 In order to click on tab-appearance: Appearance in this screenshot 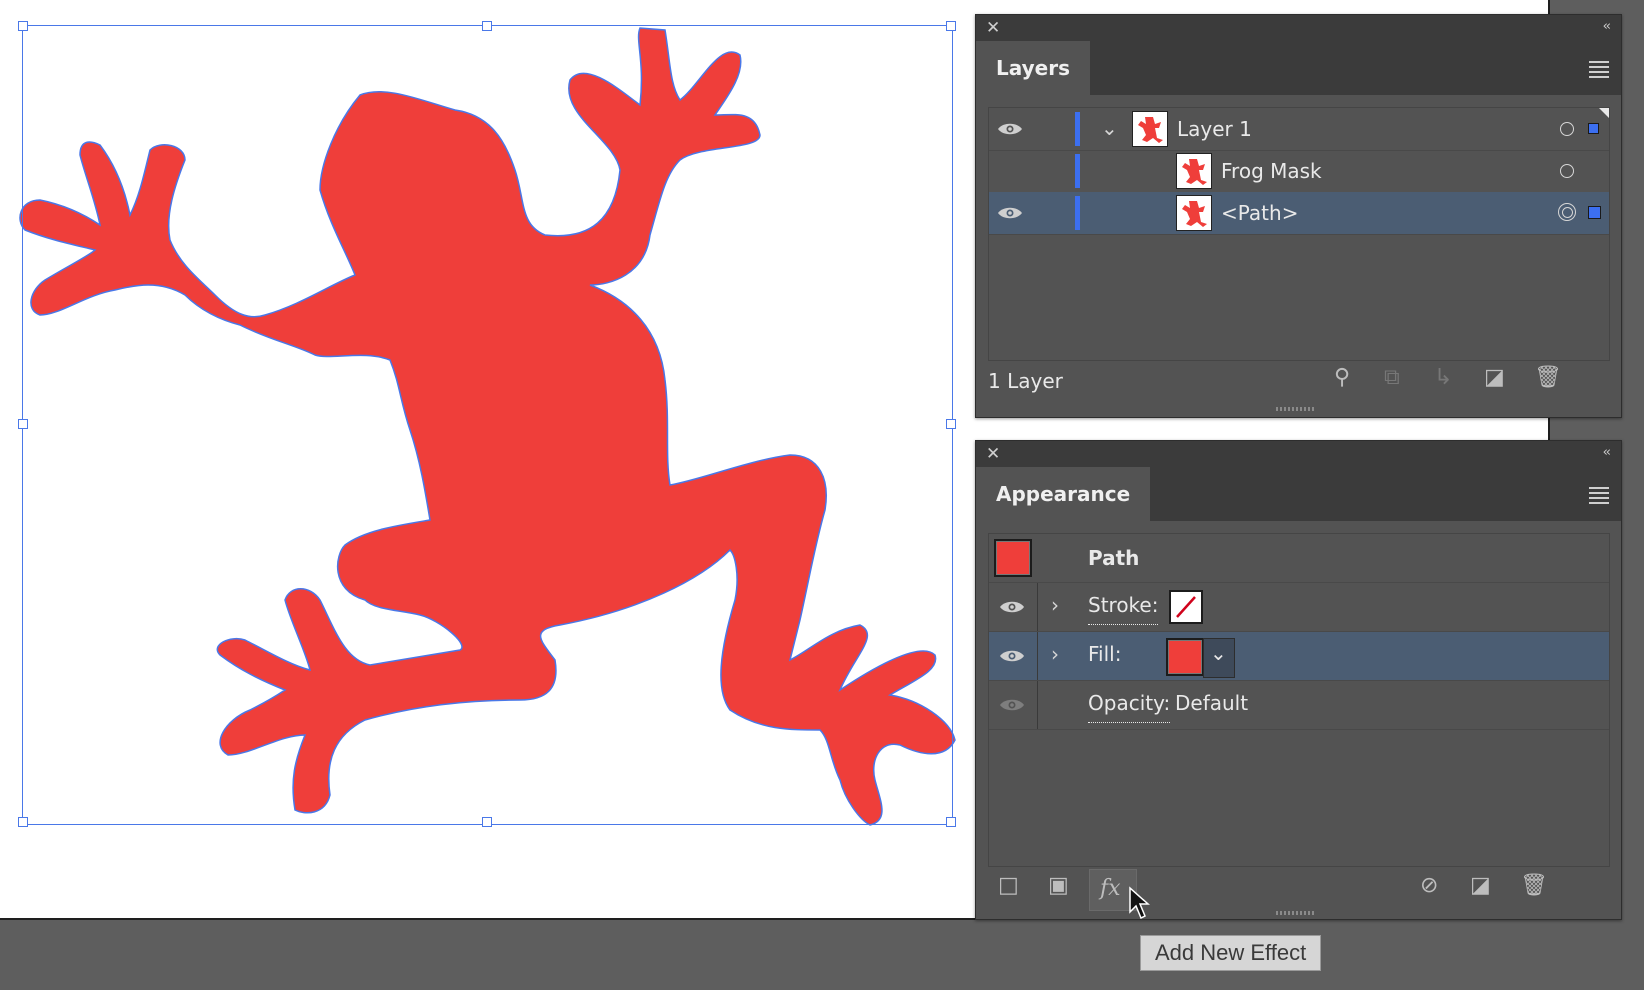, I will do `click(1063, 494)`.